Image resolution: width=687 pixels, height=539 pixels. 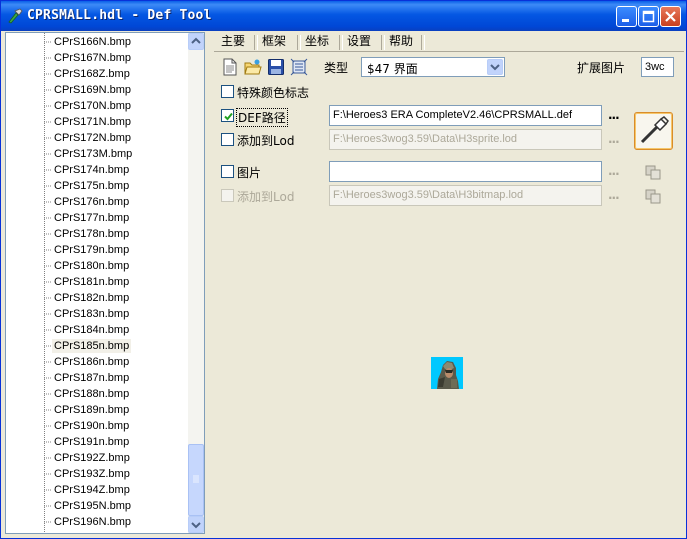 What do you see at coordinates (97, 314) in the screenshot?
I see `tree-item: CPrS183n.bmp` at bounding box center [97, 314].